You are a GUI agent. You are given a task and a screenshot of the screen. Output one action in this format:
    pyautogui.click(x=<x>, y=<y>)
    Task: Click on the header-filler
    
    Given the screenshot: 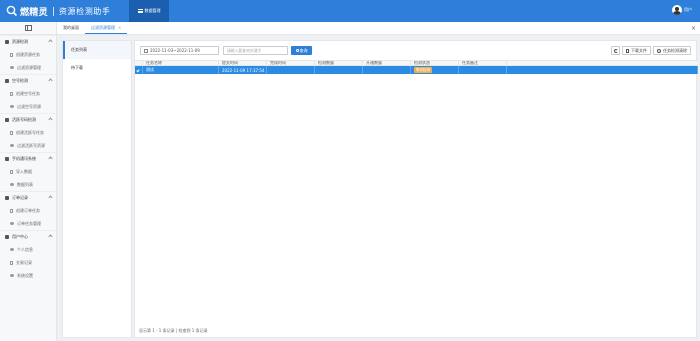 What is the action you would take?
    pyautogui.click(x=602, y=63)
    